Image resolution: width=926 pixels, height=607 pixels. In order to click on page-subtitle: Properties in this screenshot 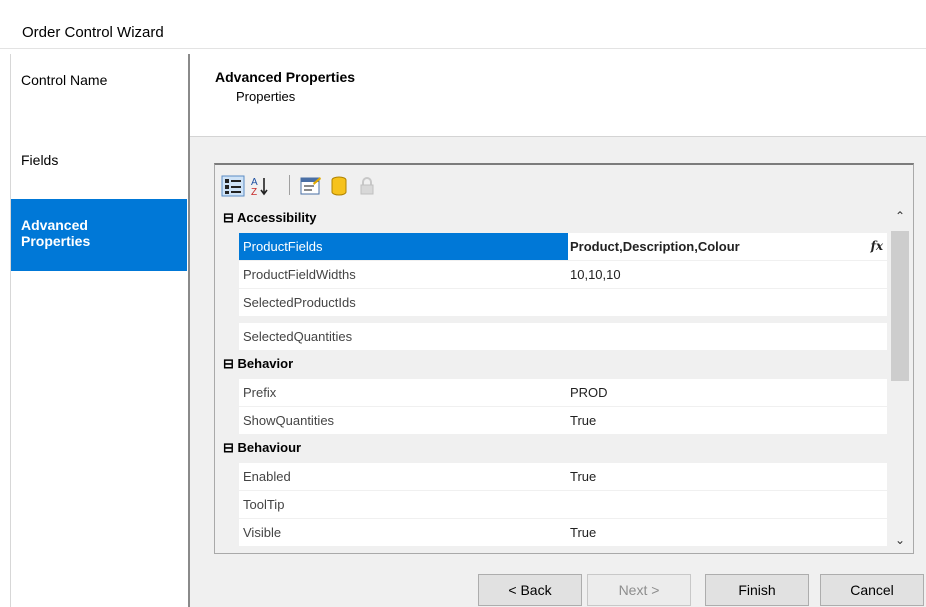, I will do `click(266, 96)`.